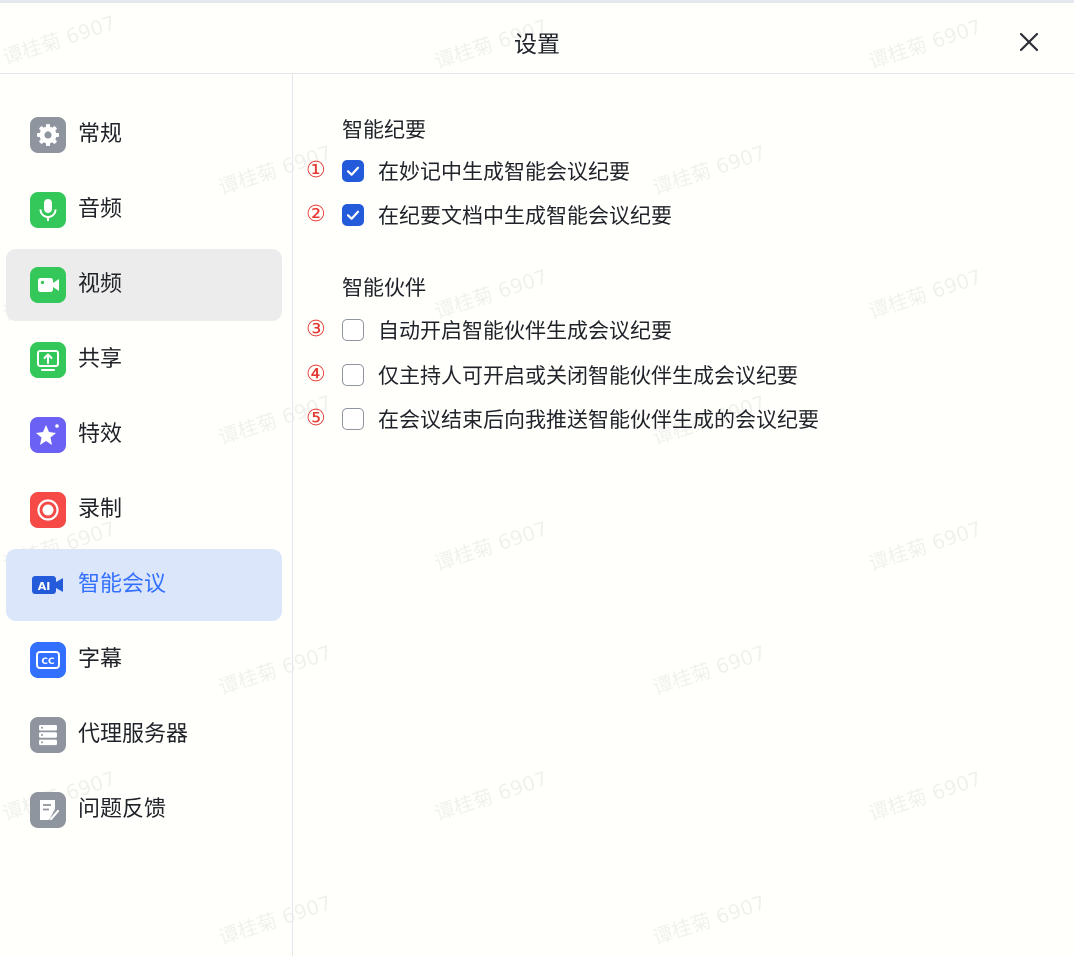  Describe the element at coordinates (588, 376) in the screenshot. I see `option-label: 仅主持人可开启或关闭智能伙伴生成会议纪要` at that location.